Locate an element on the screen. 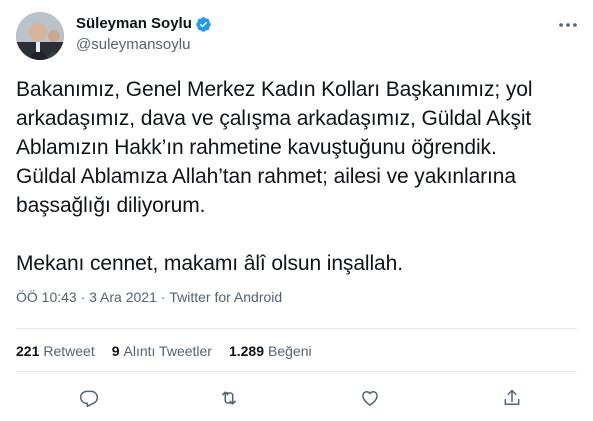 The height and width of the screenshot is (421, 593). retweet-count-link: 221 Retweet is located at coordinates (55, 351).